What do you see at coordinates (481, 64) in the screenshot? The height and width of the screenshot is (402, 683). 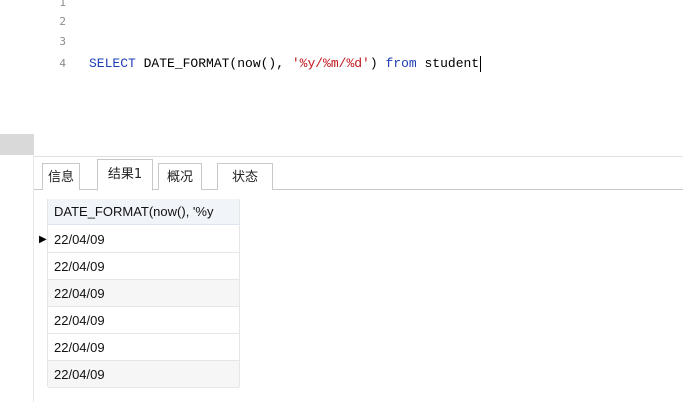 I see `text-cursor` at bounding box center [481, 64].